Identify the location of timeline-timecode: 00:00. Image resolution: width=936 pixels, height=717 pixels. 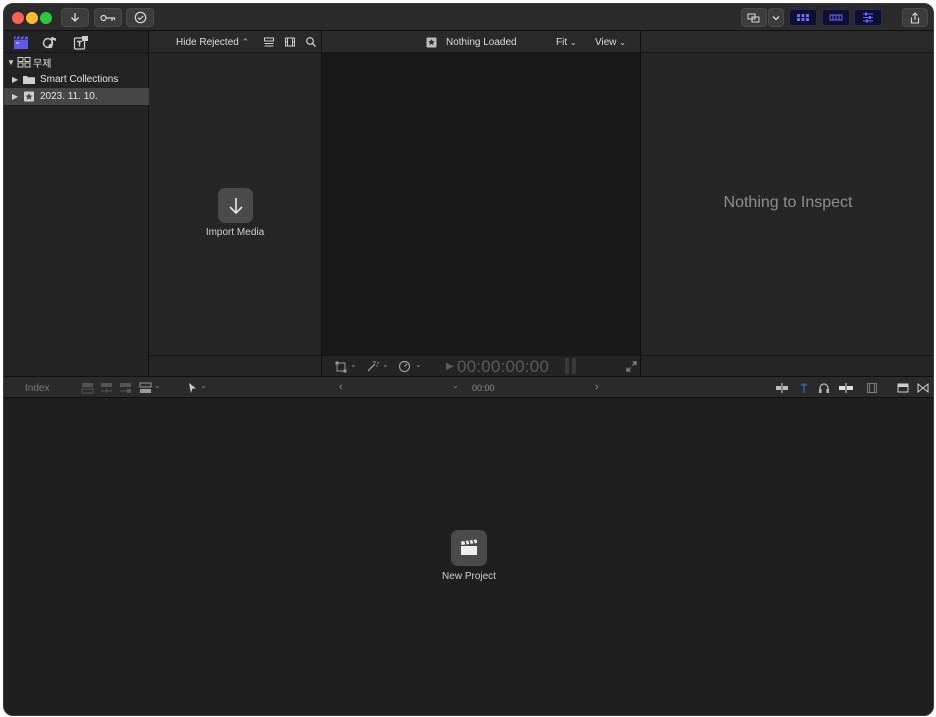
(483, 388).